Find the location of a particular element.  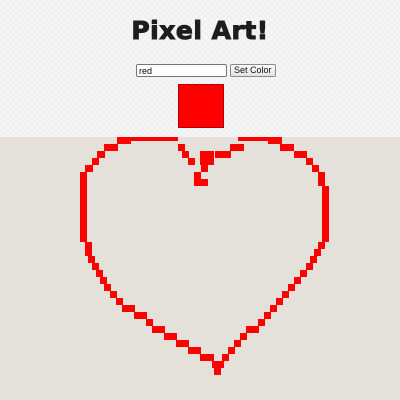

set-color-button: Set Color is located at coordinates (253, 70).